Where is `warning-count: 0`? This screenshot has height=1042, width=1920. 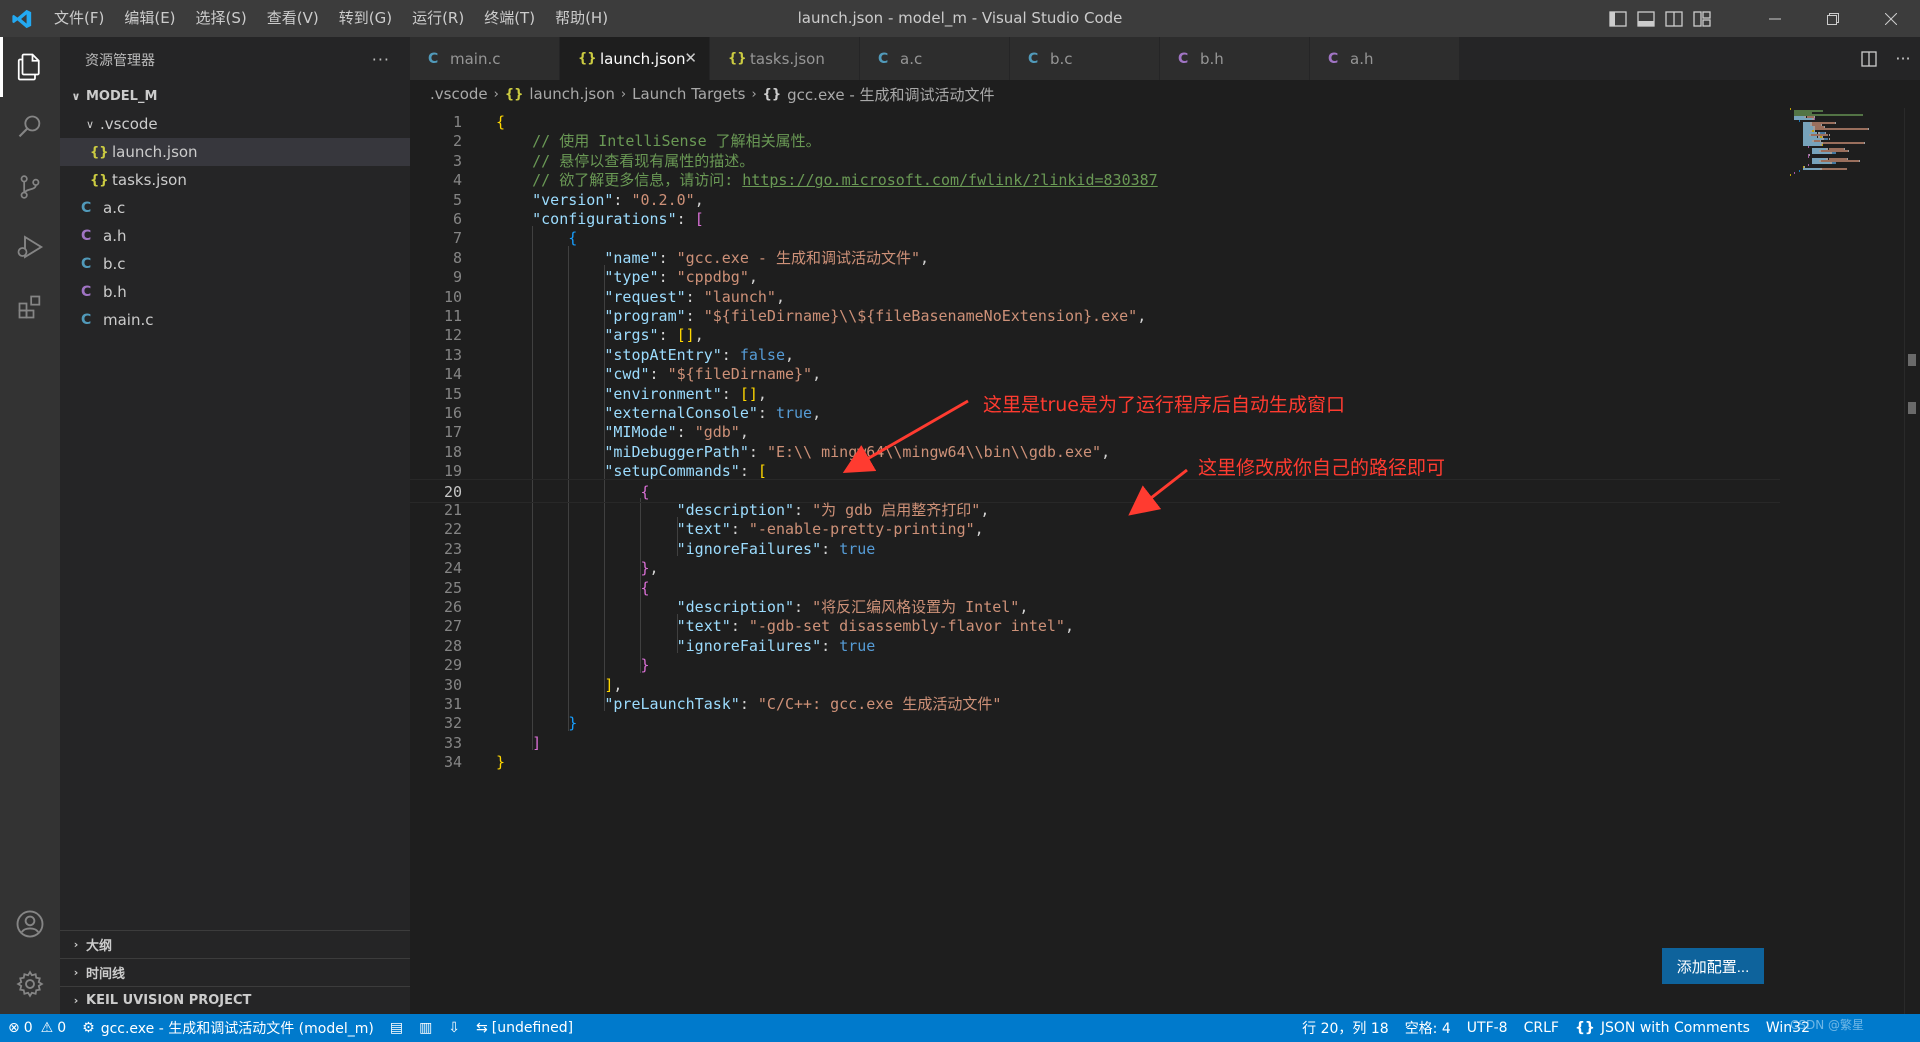
warning-count: 0 is located at coordinates (62, 1028).